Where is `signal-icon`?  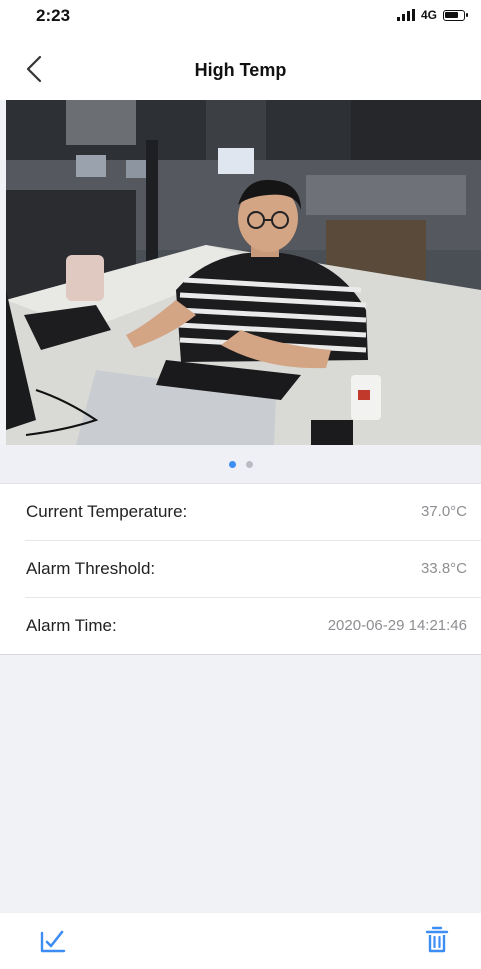
signal-icon is located at coordinates (405, 15).